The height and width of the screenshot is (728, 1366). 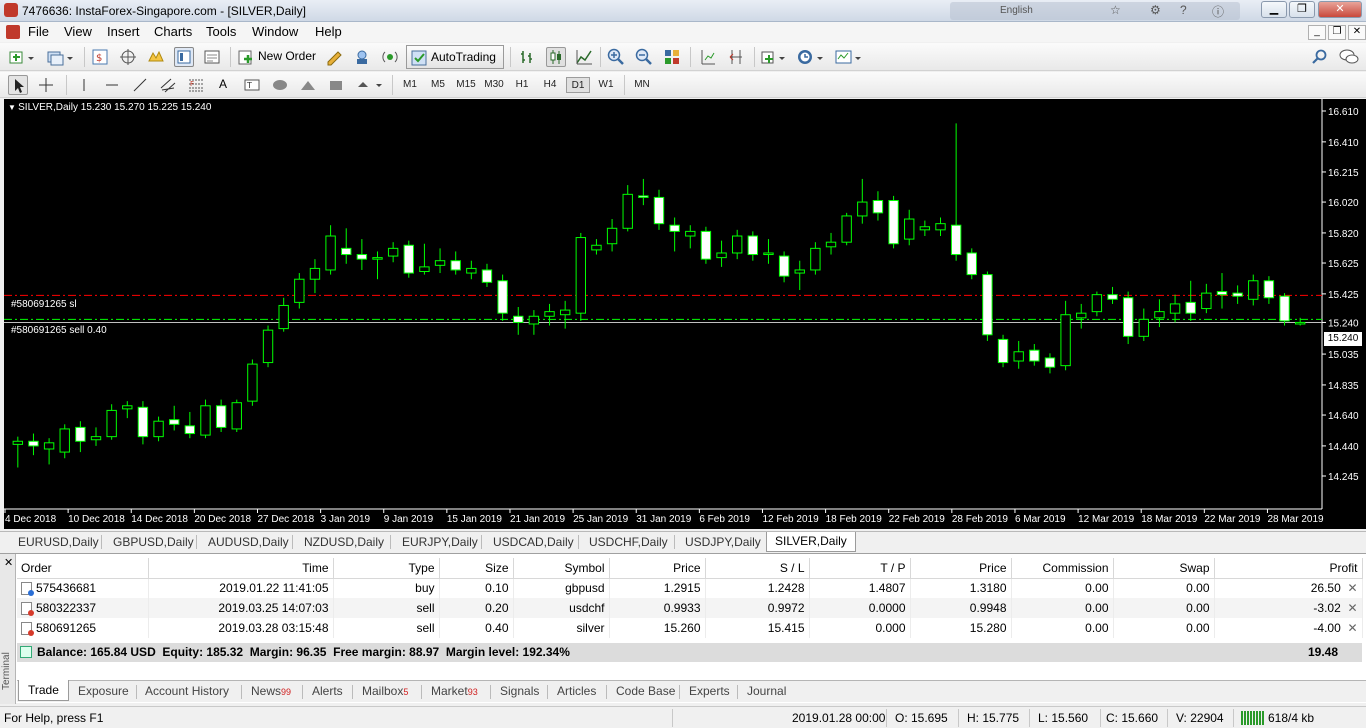 What do you see at coordinates (156, 57) in the screenshot?
I see `navigator-icon` at bounding box center [156, 57].